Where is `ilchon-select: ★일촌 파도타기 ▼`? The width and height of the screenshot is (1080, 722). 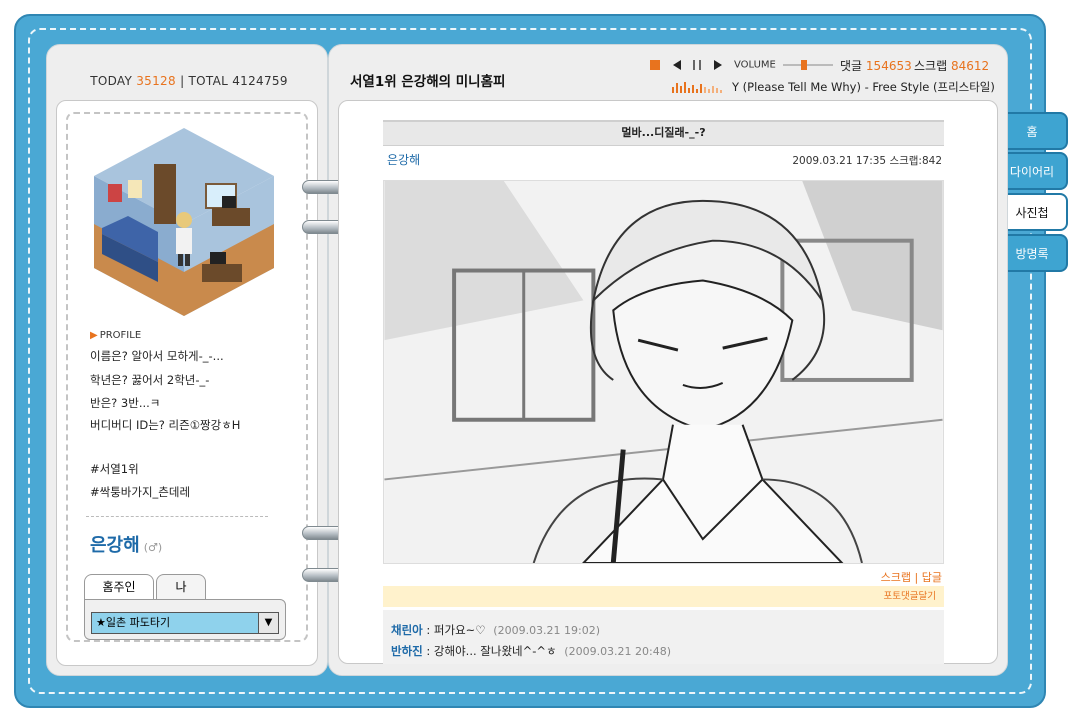 ilchon-select: ★일촌 파도타기 ▼ is located at coordinates (185, 623).